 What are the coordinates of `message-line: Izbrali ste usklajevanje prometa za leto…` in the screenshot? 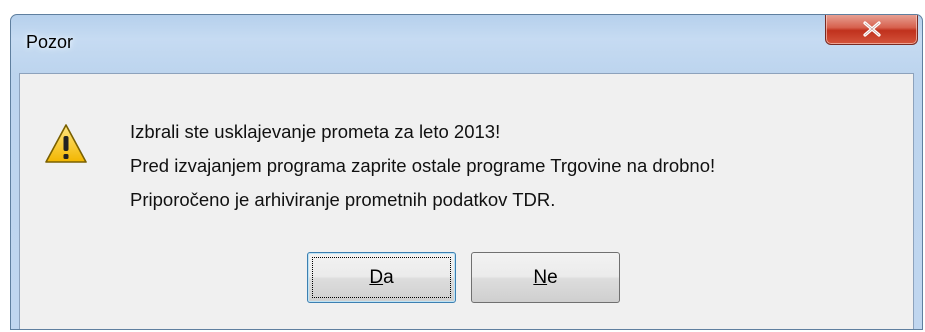 It's located at (315, 131).